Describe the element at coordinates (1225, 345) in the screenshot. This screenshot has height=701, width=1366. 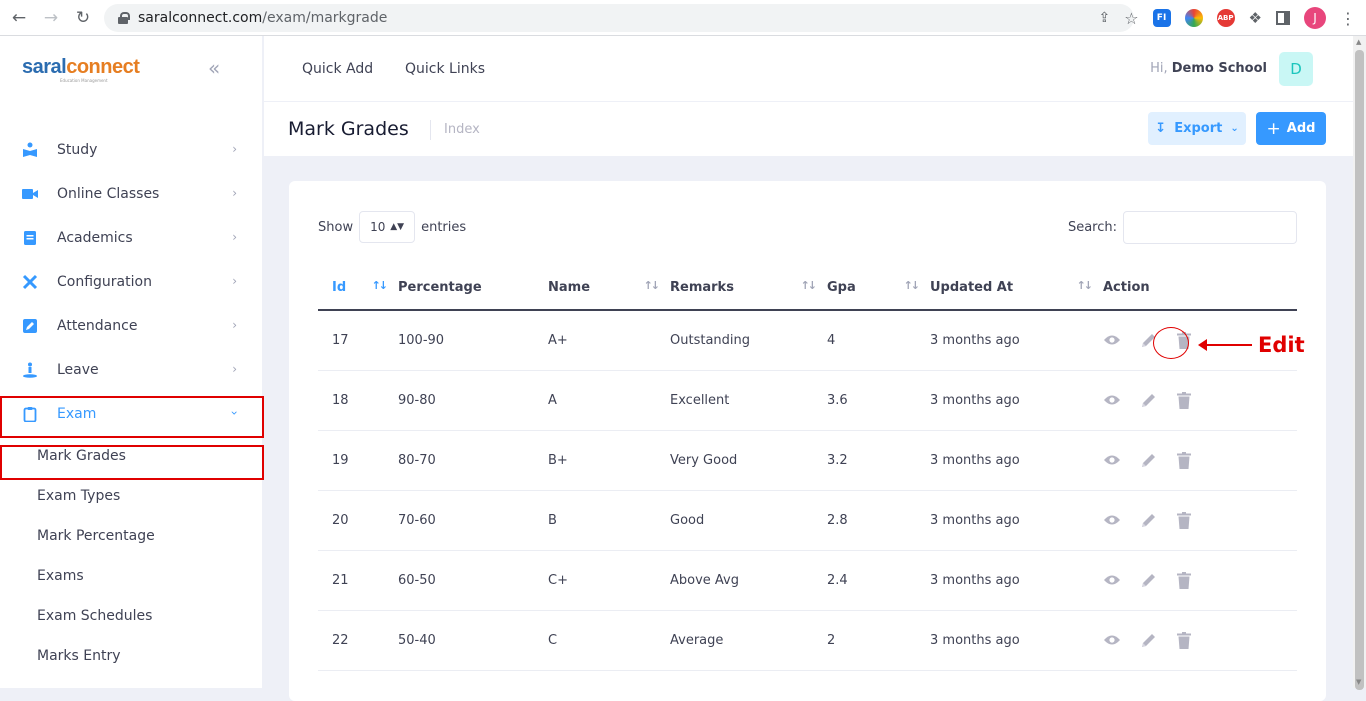
I see `arrow-left-icon` at that location.